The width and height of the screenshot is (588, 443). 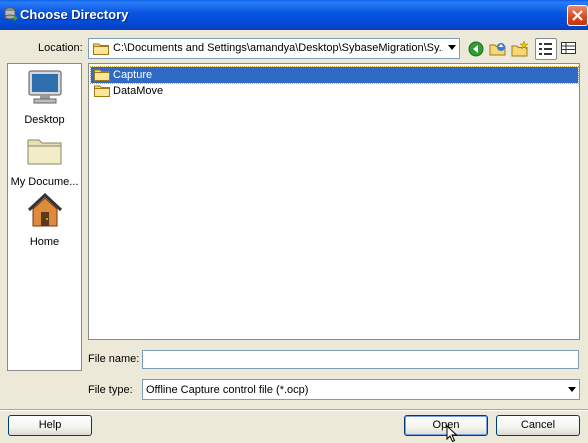 I want to click on back-button, so click(x=476, y=49).